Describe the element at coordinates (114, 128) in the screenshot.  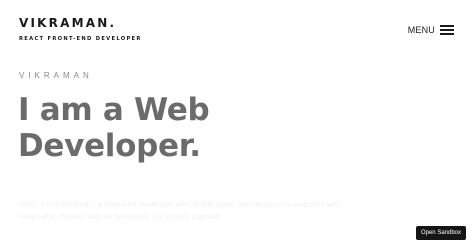
I see `hero-headline: I am a Web Developer.` at that location.